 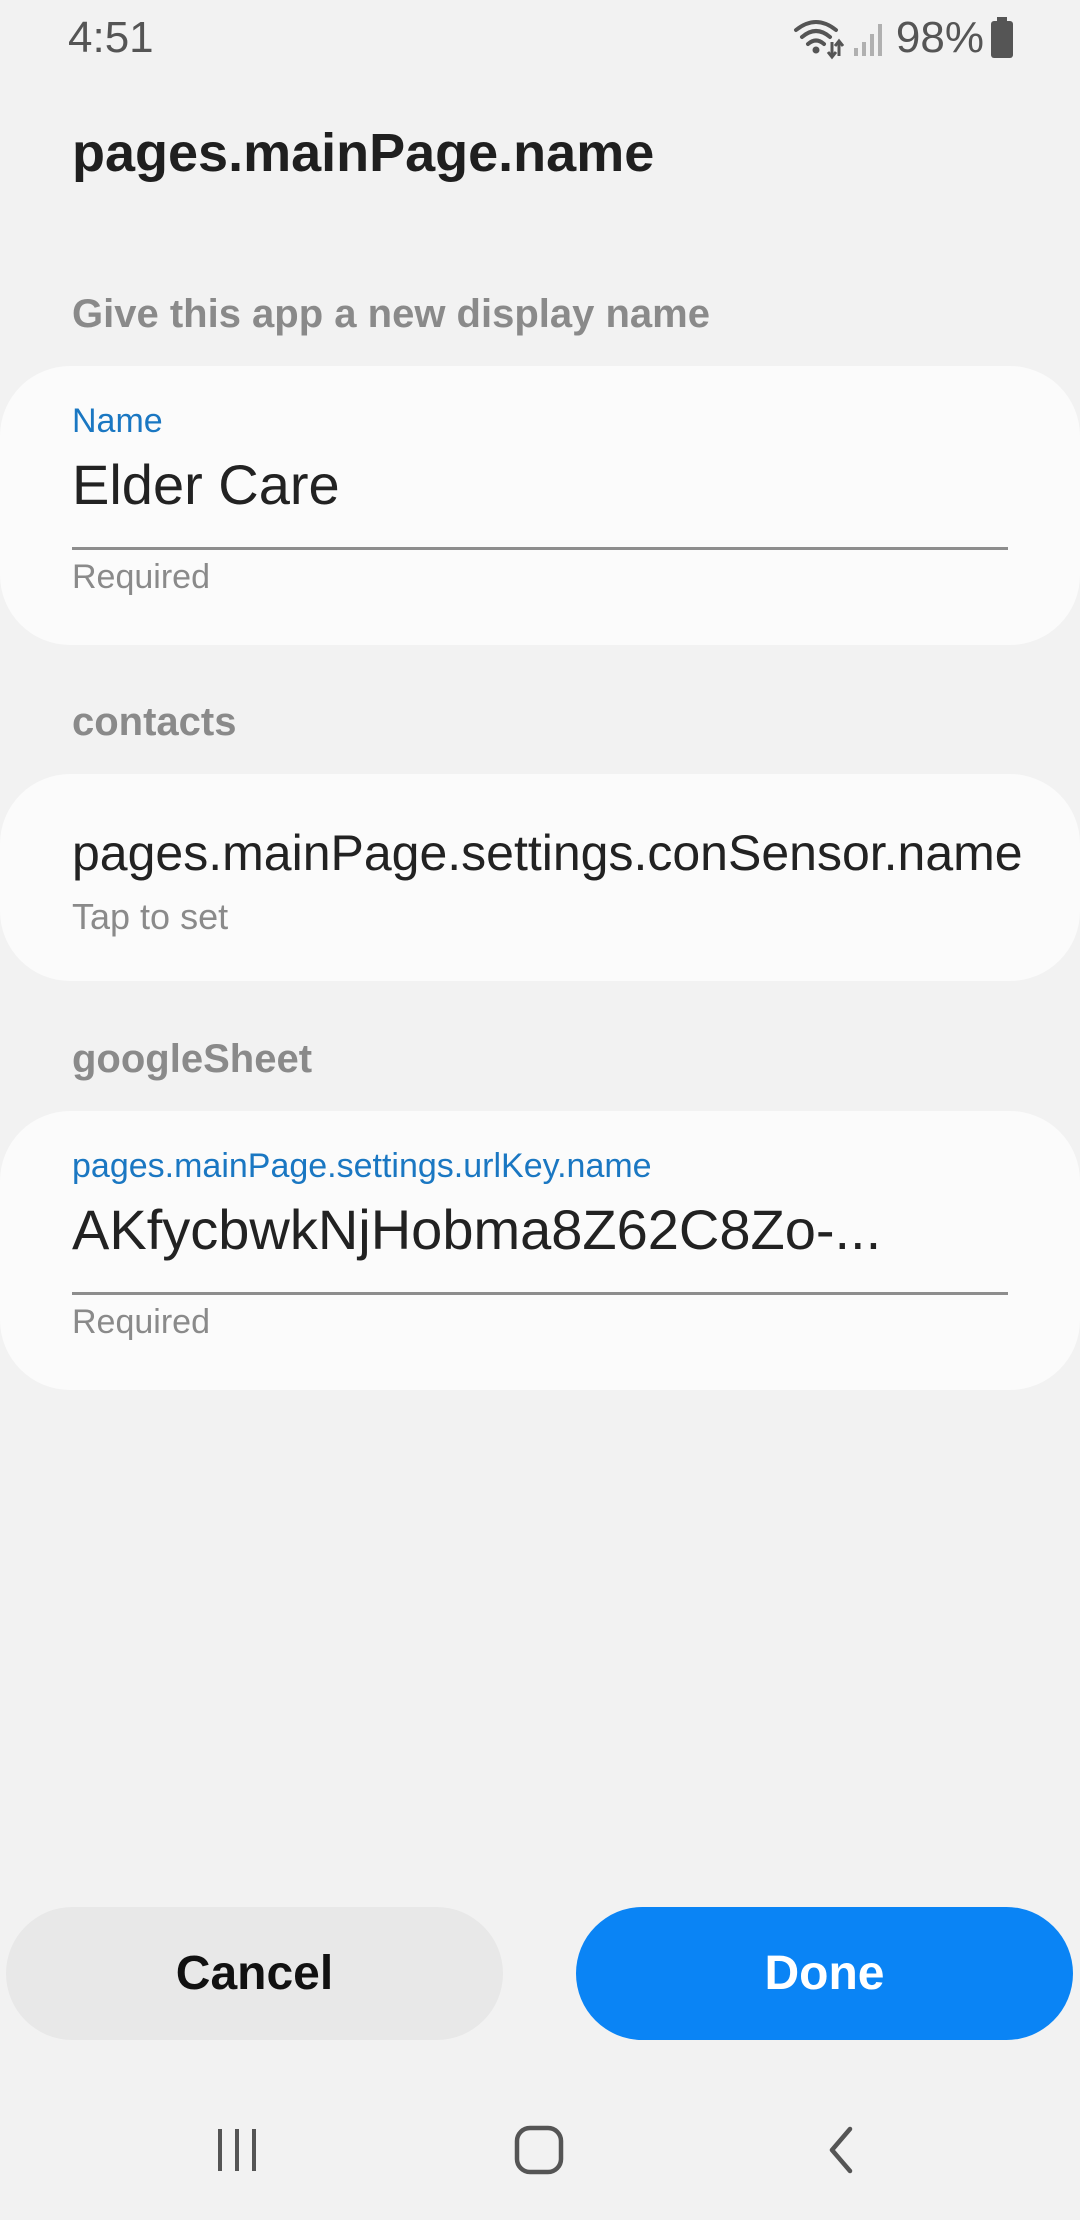 I want to click on google-sheet-section-header: googleSheet, so click(x=192, y=1059).